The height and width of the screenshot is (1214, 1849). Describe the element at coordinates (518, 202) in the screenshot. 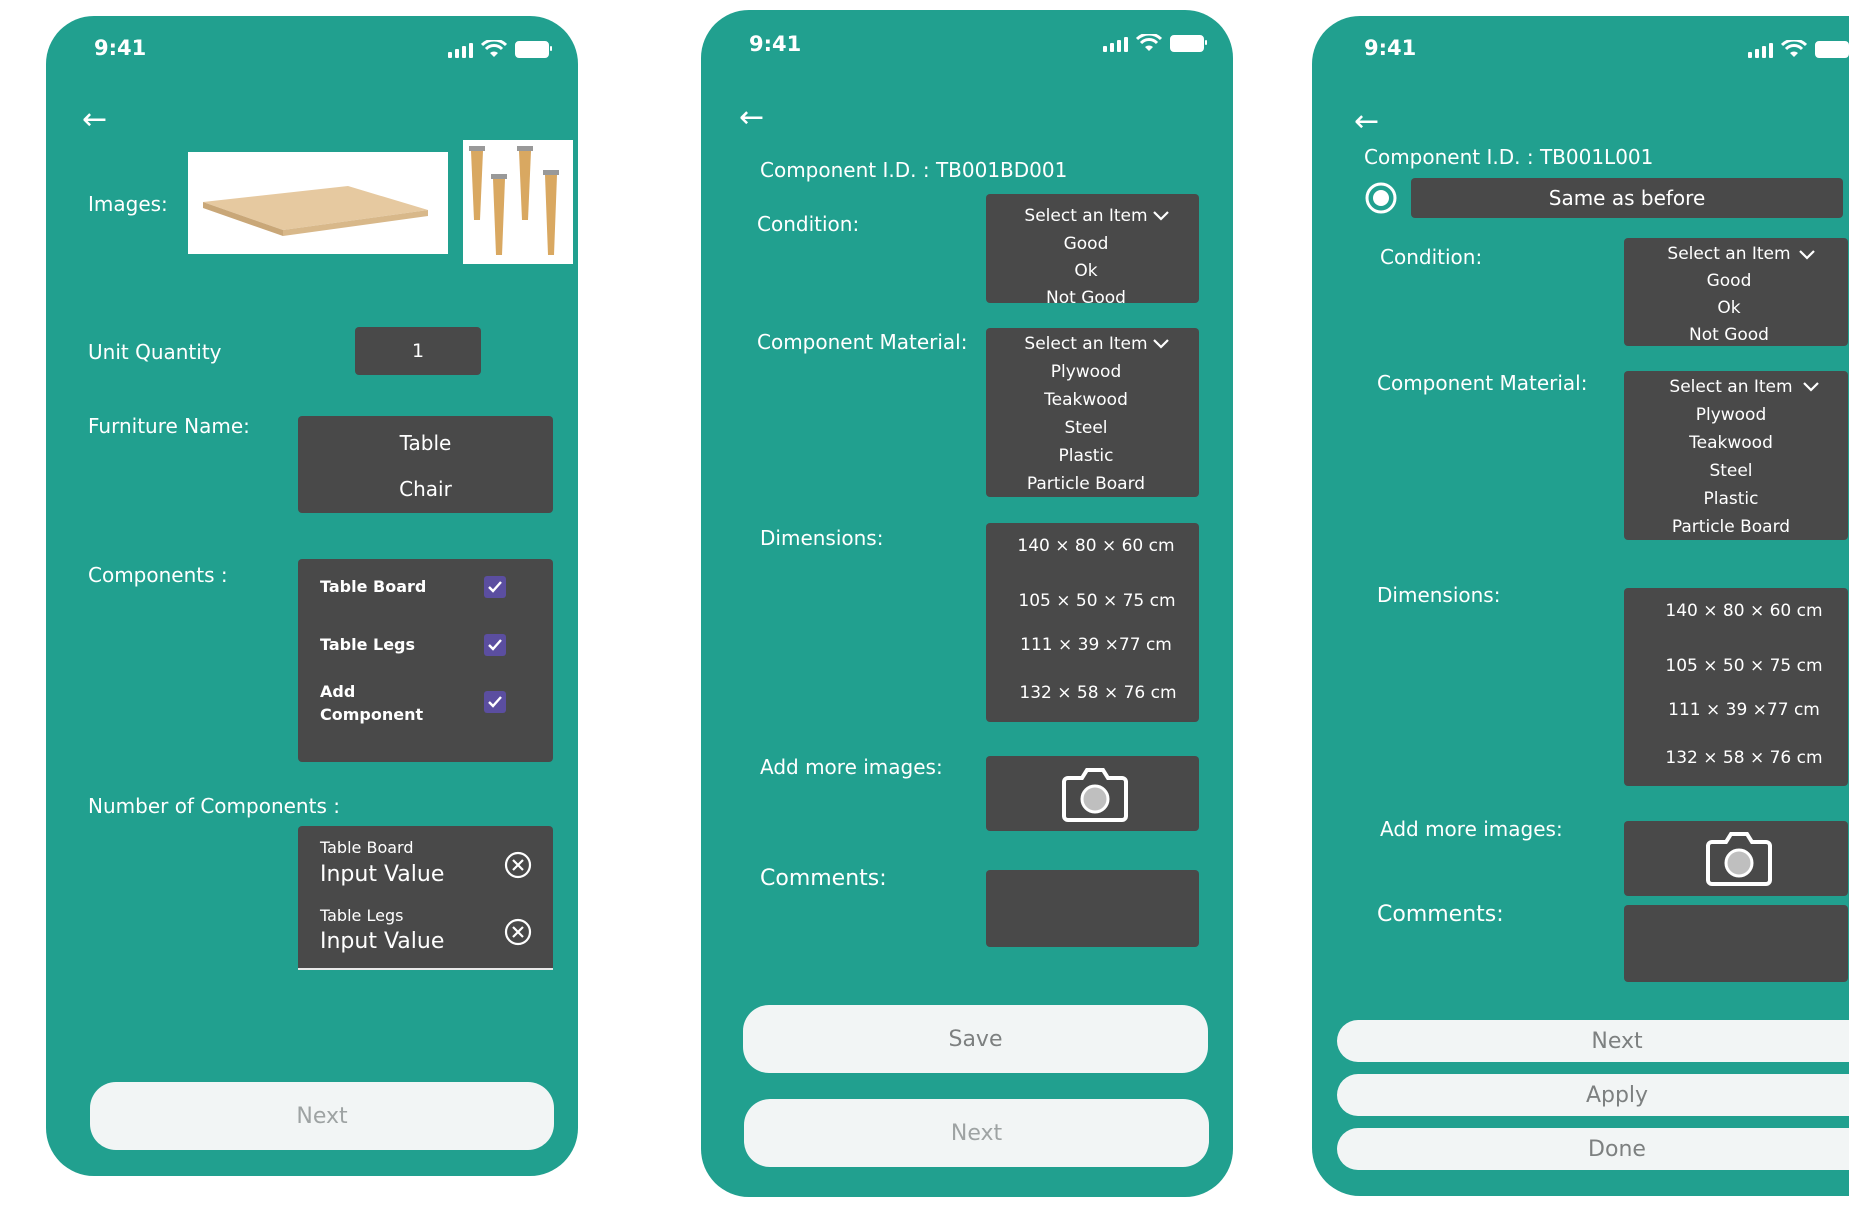

I see `table-legs-image` at that location.